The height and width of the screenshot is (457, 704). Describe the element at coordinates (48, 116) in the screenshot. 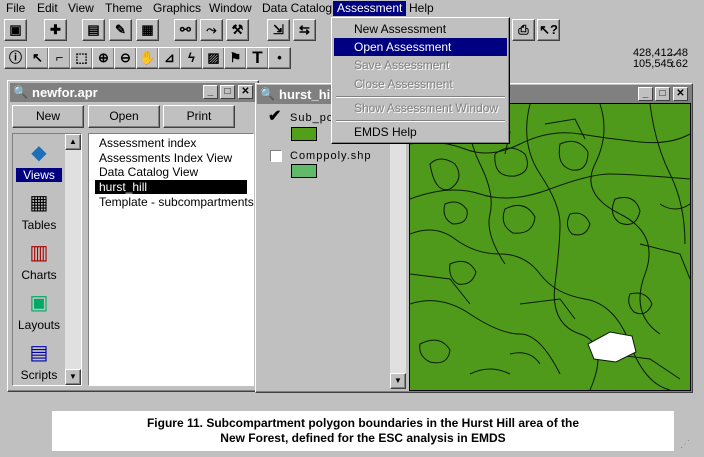

I see `new-button: New` at that location.